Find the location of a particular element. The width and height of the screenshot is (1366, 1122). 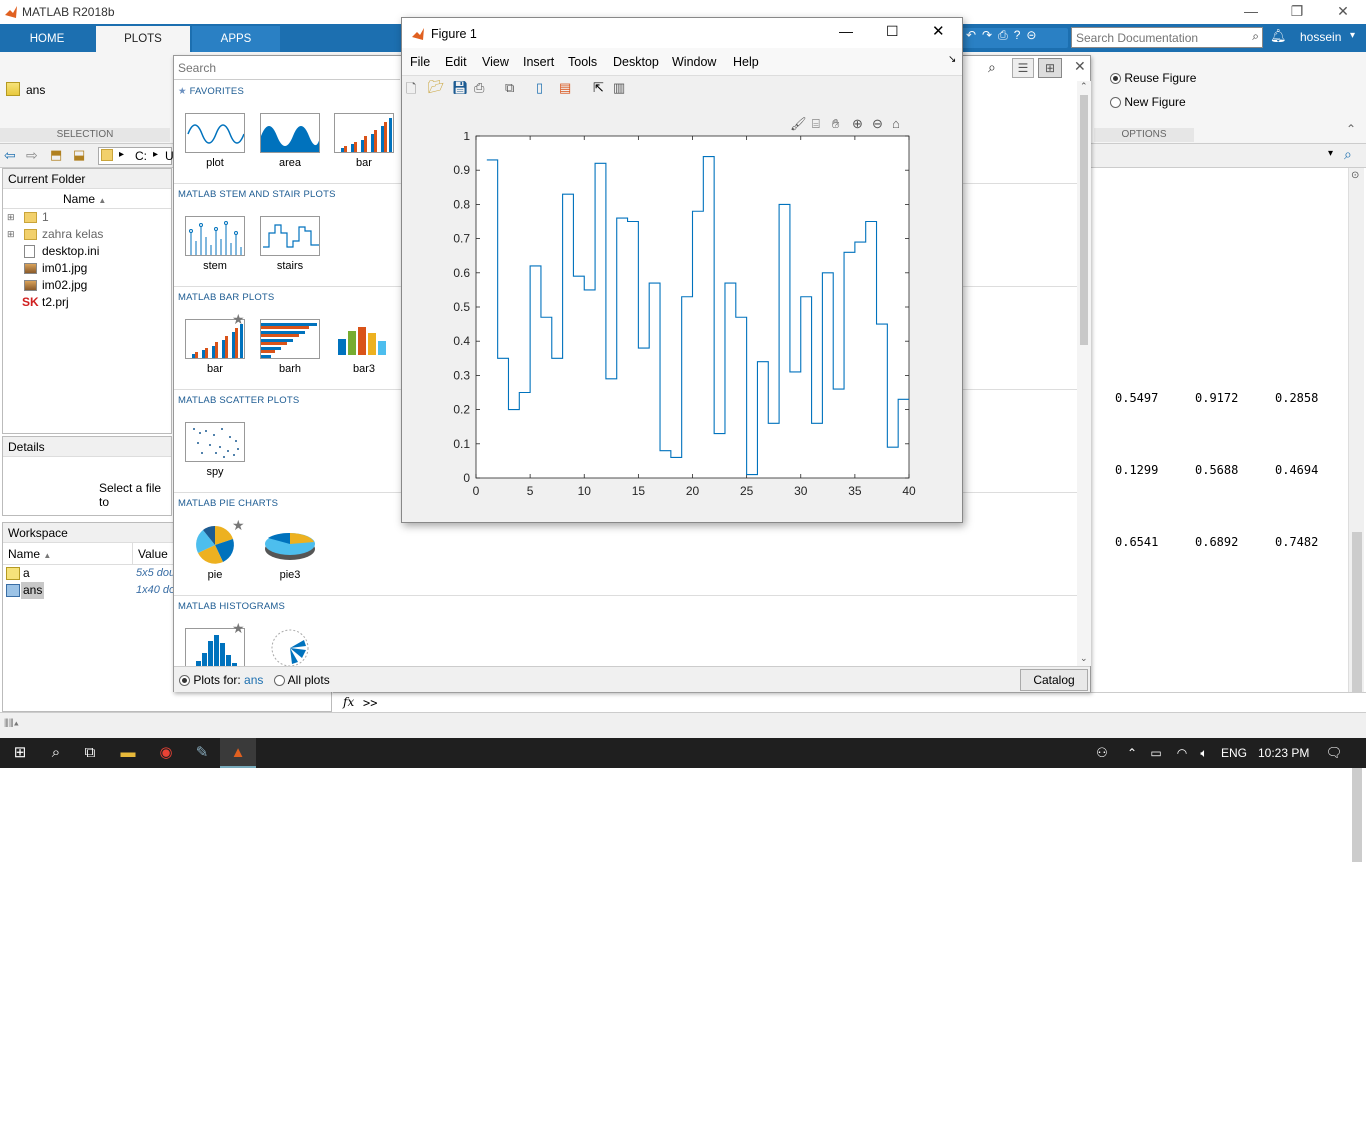

clock: 10:23 PM is located at coordinates (1283, 753).